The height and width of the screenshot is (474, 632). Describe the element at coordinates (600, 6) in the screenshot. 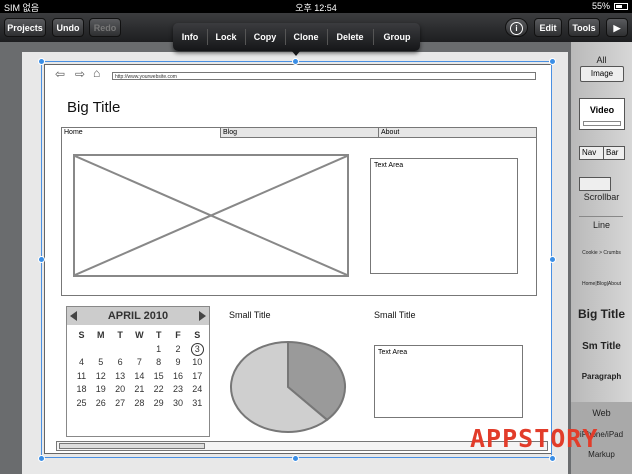

I see `battery-percent: 55%` at that location.